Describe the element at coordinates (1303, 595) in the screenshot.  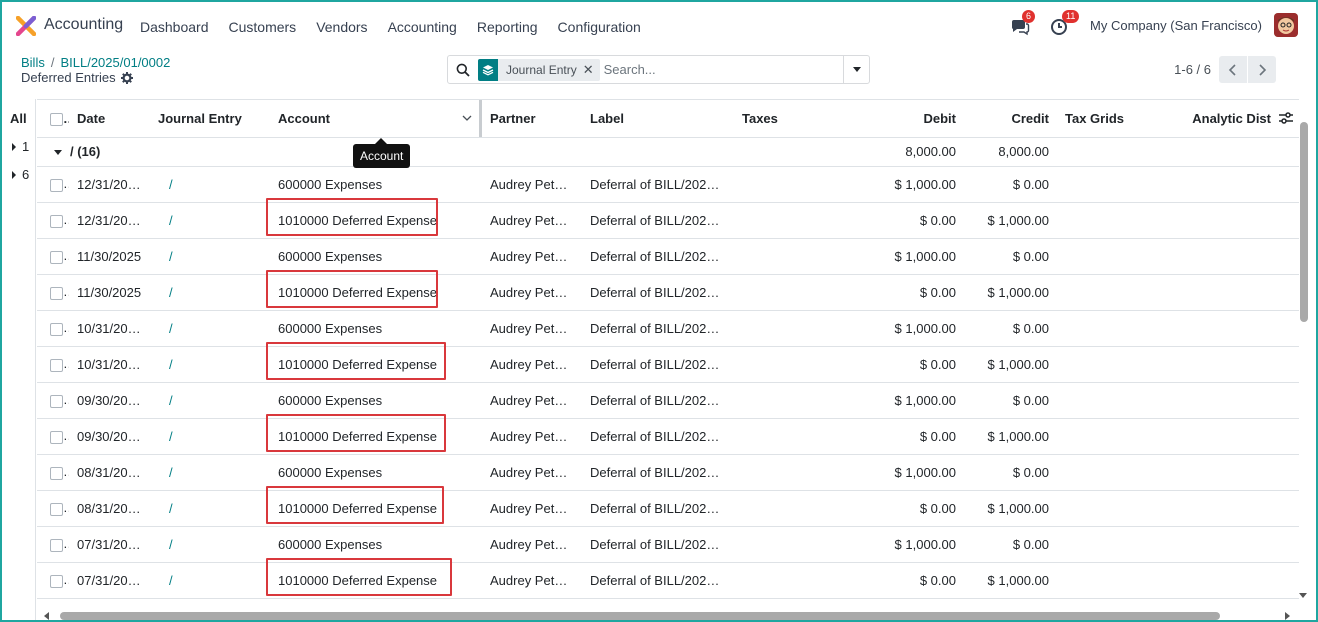
I see `scroll-down-arrow-icon` at that location.